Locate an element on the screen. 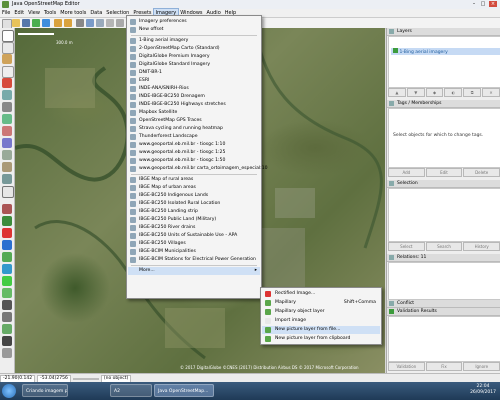  move-up-icon: ▲ is located at coordinates (397, 92).